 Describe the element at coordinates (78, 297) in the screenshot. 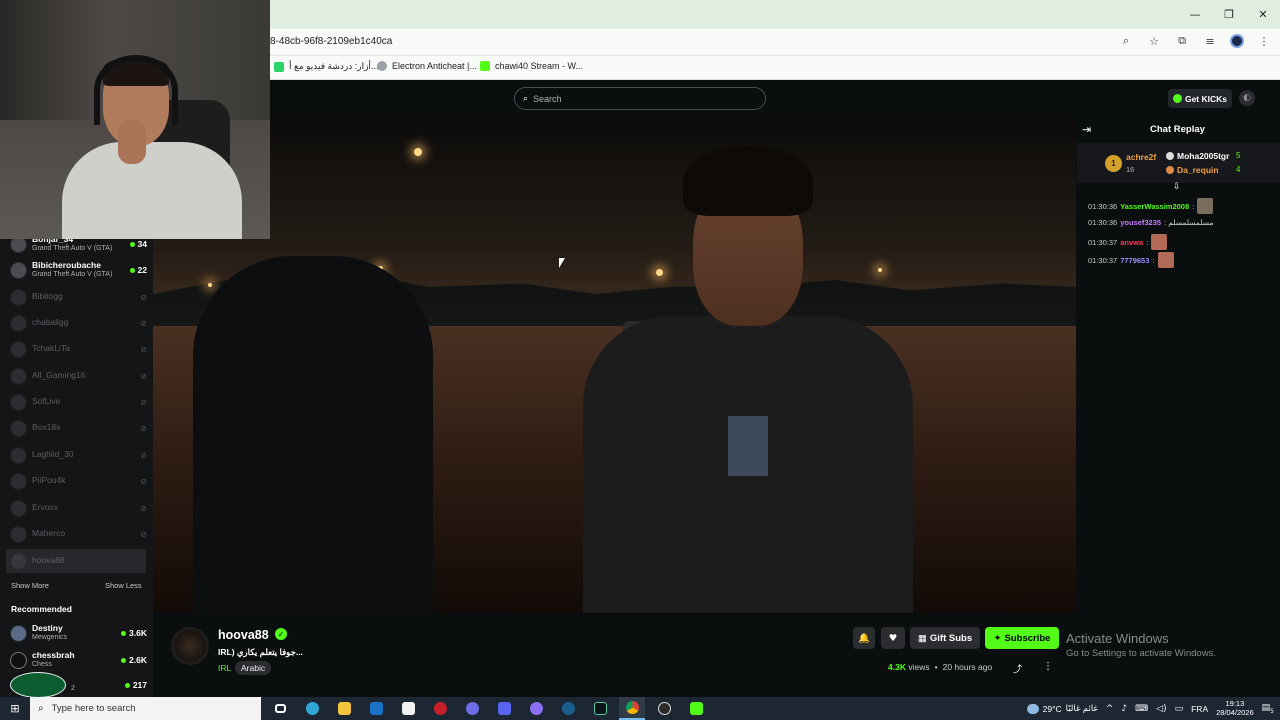

I see `sidebar-item-bibitogg: Bibitogg ⊘` at that location.